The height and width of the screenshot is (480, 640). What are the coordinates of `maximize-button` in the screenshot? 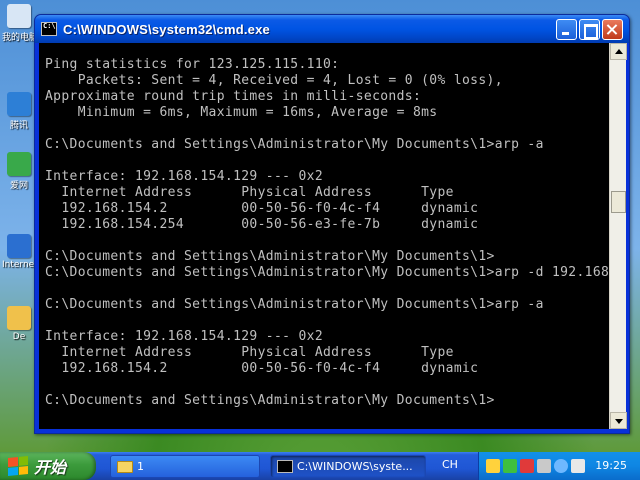 It's located at (589, 29).